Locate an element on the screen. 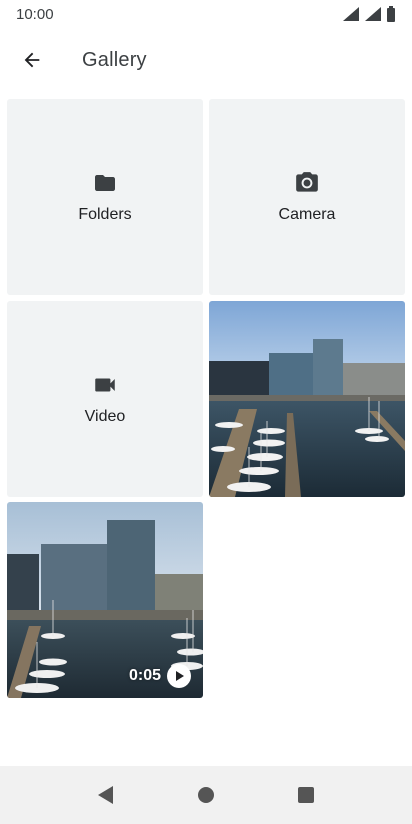  system-nav-bar is located at coordinates (206, 795).